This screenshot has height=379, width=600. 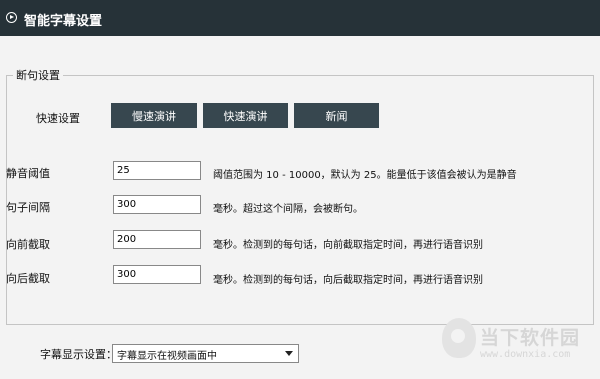 I want to click on slow-speech-button: 慢速演讲, so click(x=154, y=115).